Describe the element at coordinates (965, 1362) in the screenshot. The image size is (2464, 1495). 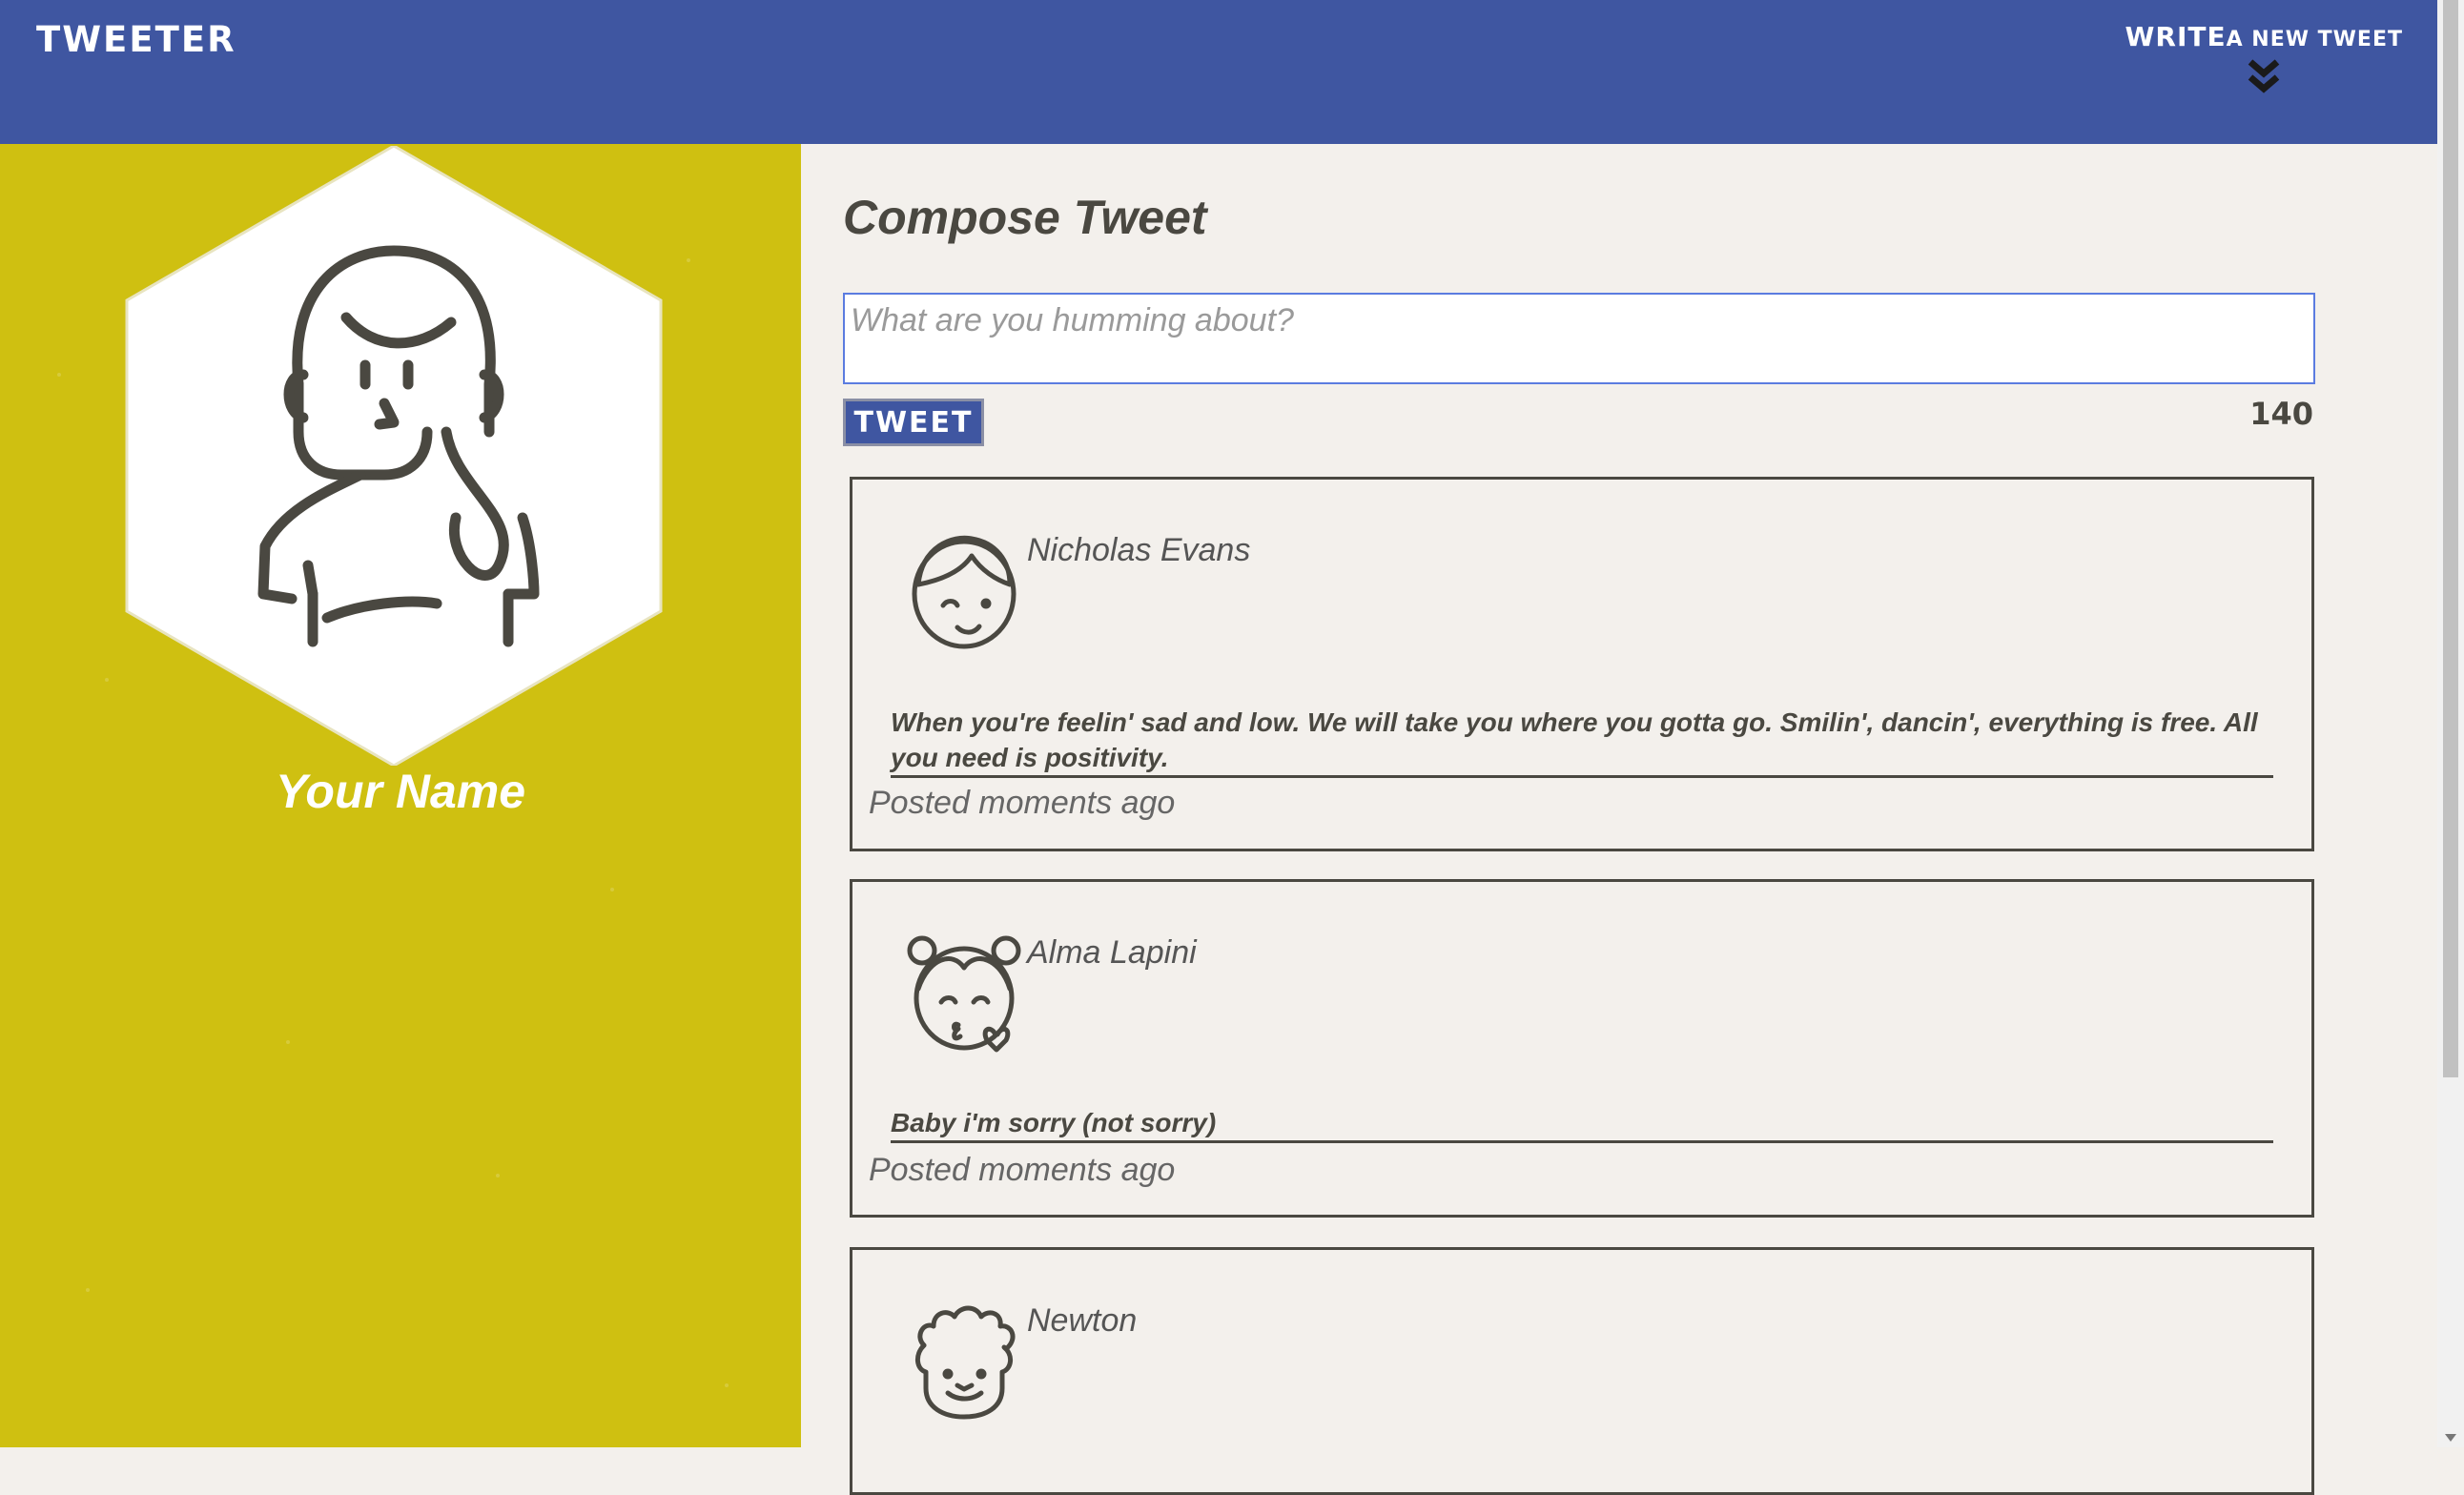
I see `curly-hair-avatar-icon` at that location.